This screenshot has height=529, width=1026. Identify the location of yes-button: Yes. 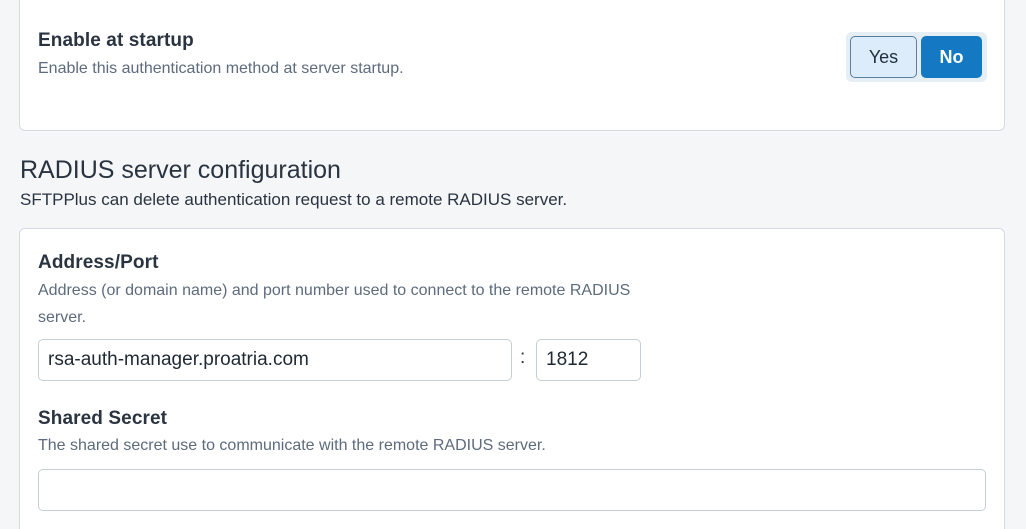
(883, 57).